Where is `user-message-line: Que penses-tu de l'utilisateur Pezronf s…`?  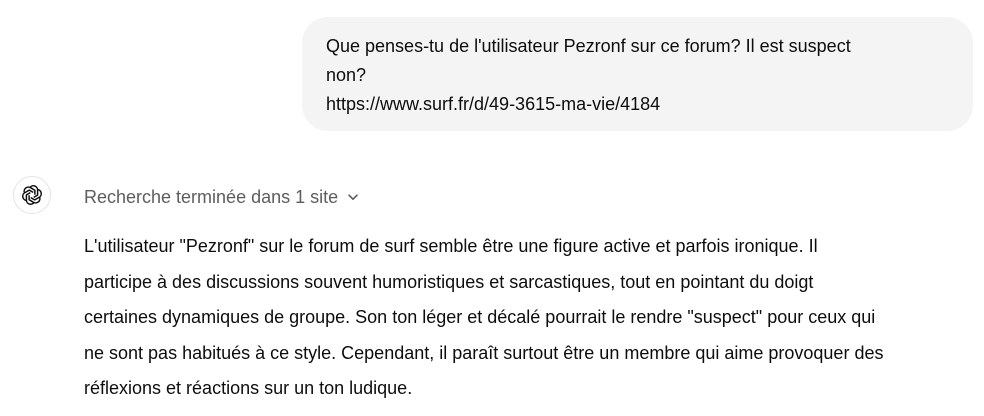
user-message-line: Que penses-tu de l'utilisateur Pezronf s… is located at coordinates (588, 46).